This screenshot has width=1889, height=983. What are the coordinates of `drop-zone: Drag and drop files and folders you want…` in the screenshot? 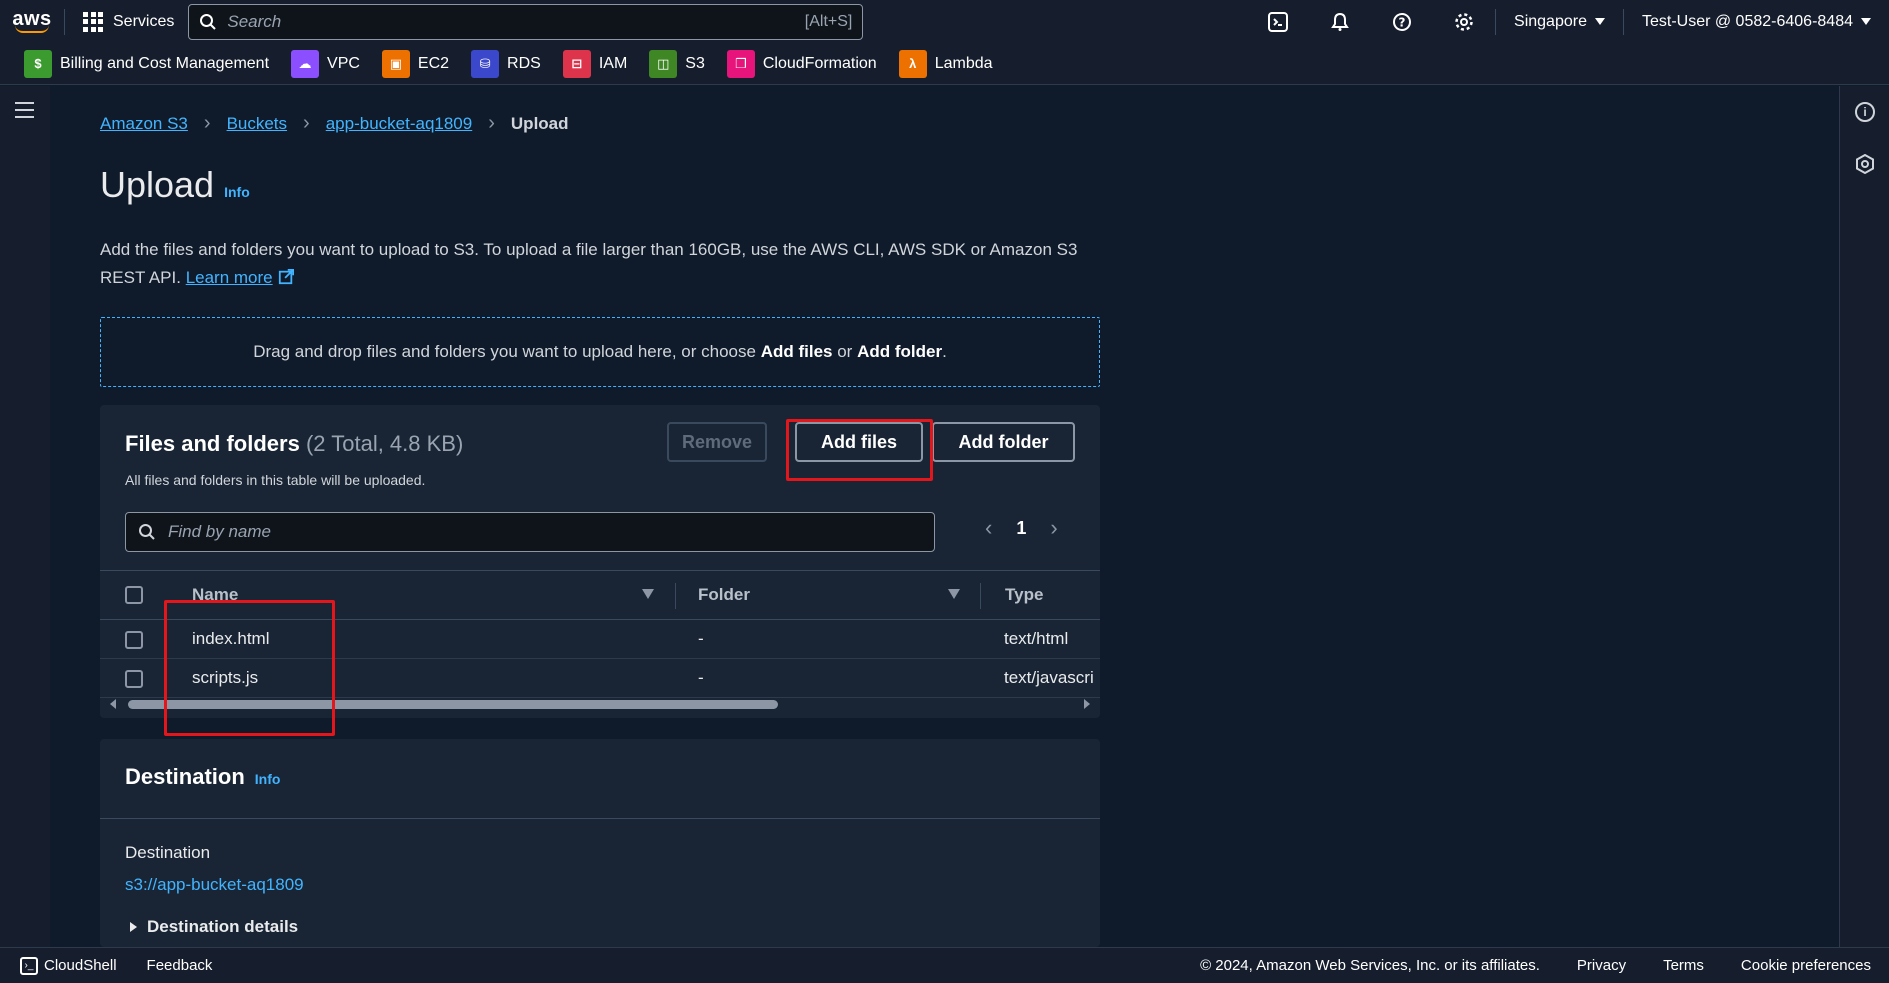 It's located at (600, 352).